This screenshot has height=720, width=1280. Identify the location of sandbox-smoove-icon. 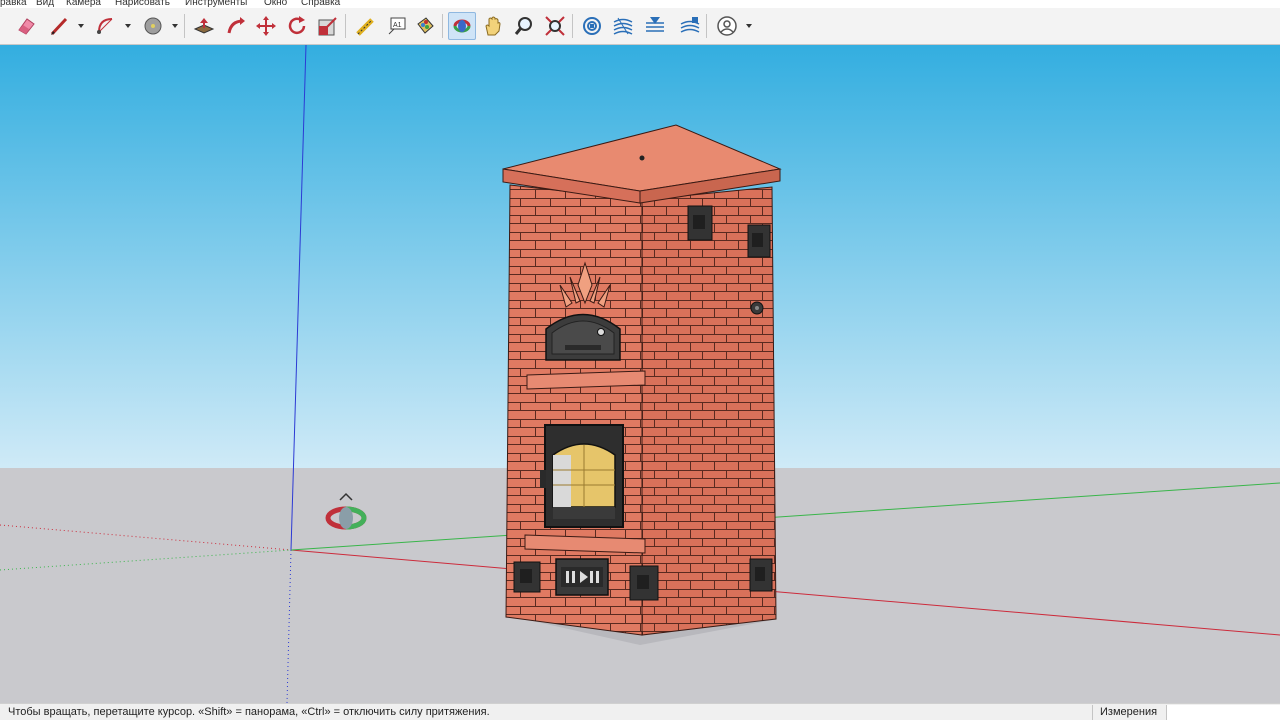
(655, 24).